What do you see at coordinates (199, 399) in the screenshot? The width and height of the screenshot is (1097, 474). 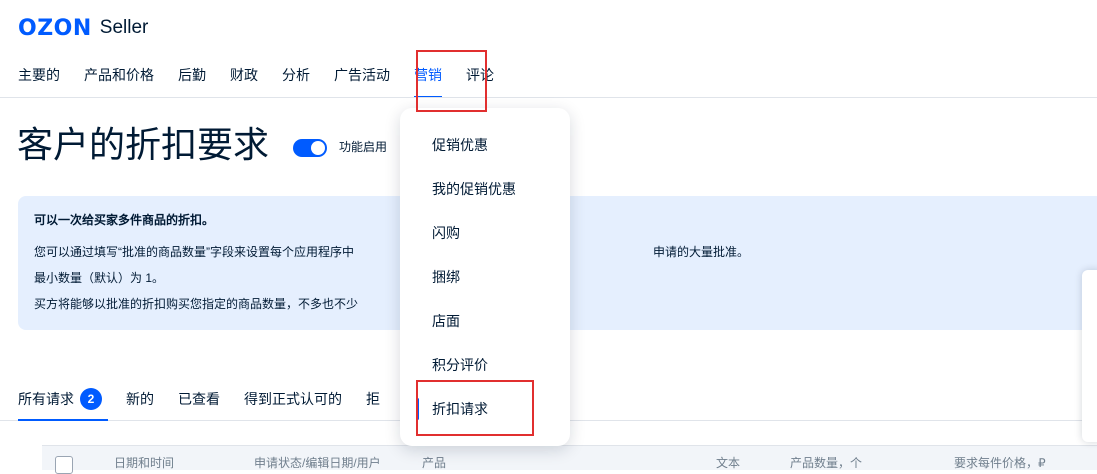 I see `tab-viewed: 已查看` at bounding box center [199, 399].